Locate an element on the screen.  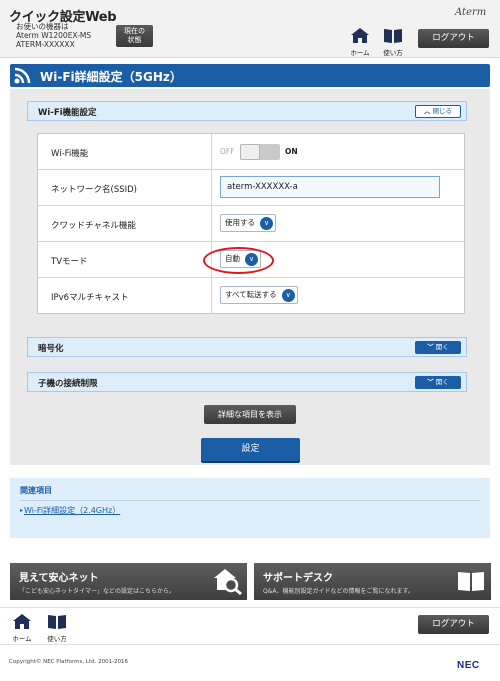
footer-logout-button: ログアウト is located at coordinates (453, 624).